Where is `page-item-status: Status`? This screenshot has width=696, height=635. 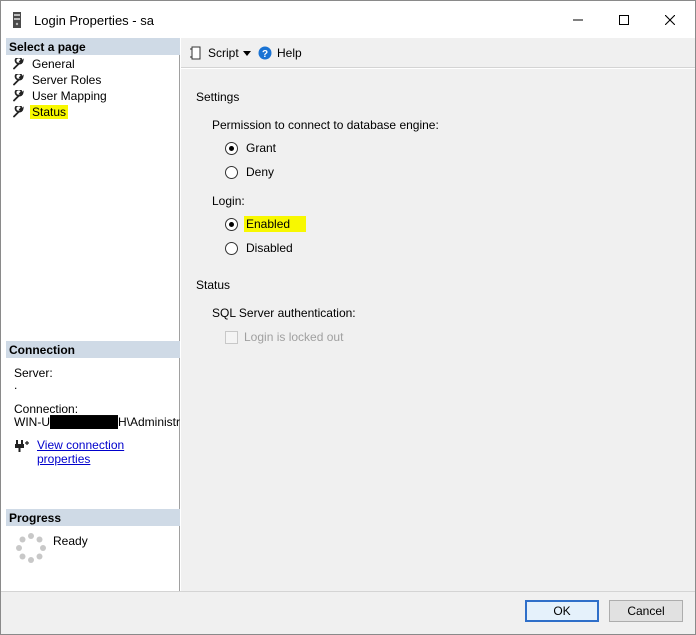
page-item-status: Status is located at coordinates (40, 112).